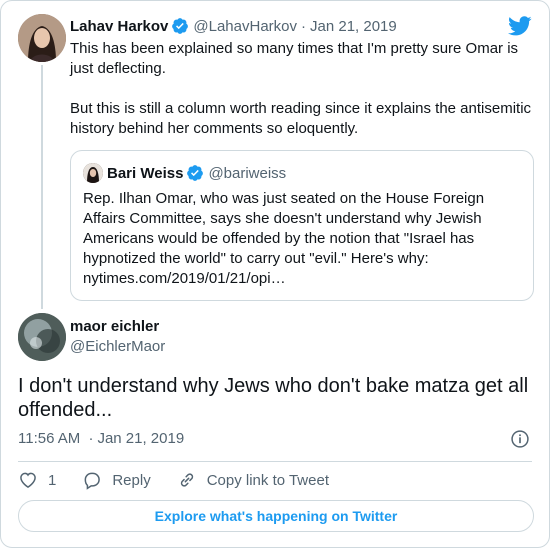 Image resolution: width=550 pixels, height=548 pixels. I want to click on copy-link-button: Copy link to Tweet, so click(253, 480).